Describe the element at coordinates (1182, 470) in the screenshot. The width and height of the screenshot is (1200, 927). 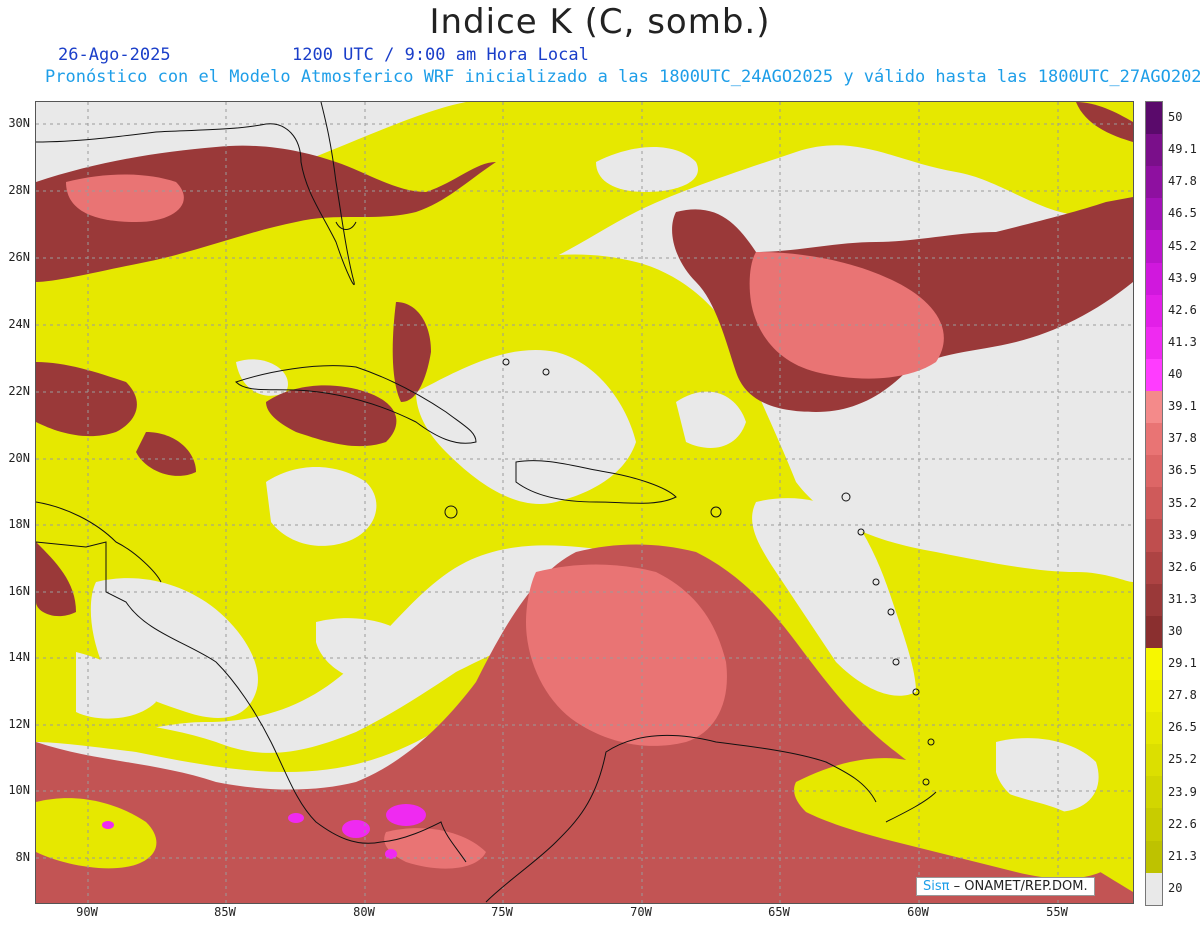
I see `colorbar-tick-label: 36.5` at that location.